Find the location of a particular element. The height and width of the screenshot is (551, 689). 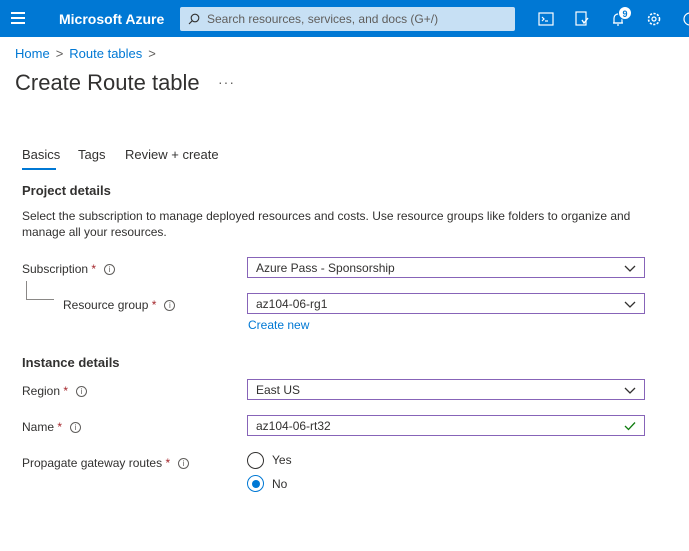

more-options-button: ··· is located at coordinates (226, 82).